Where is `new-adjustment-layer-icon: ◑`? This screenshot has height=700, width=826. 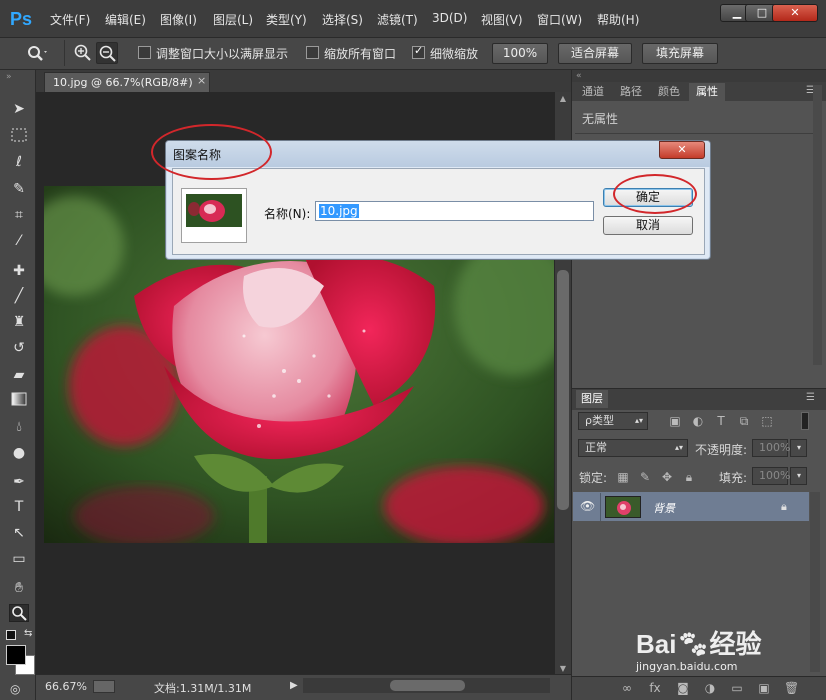 new-adjustment-layer-icon: ◑ is located at coordinates (710, 688).